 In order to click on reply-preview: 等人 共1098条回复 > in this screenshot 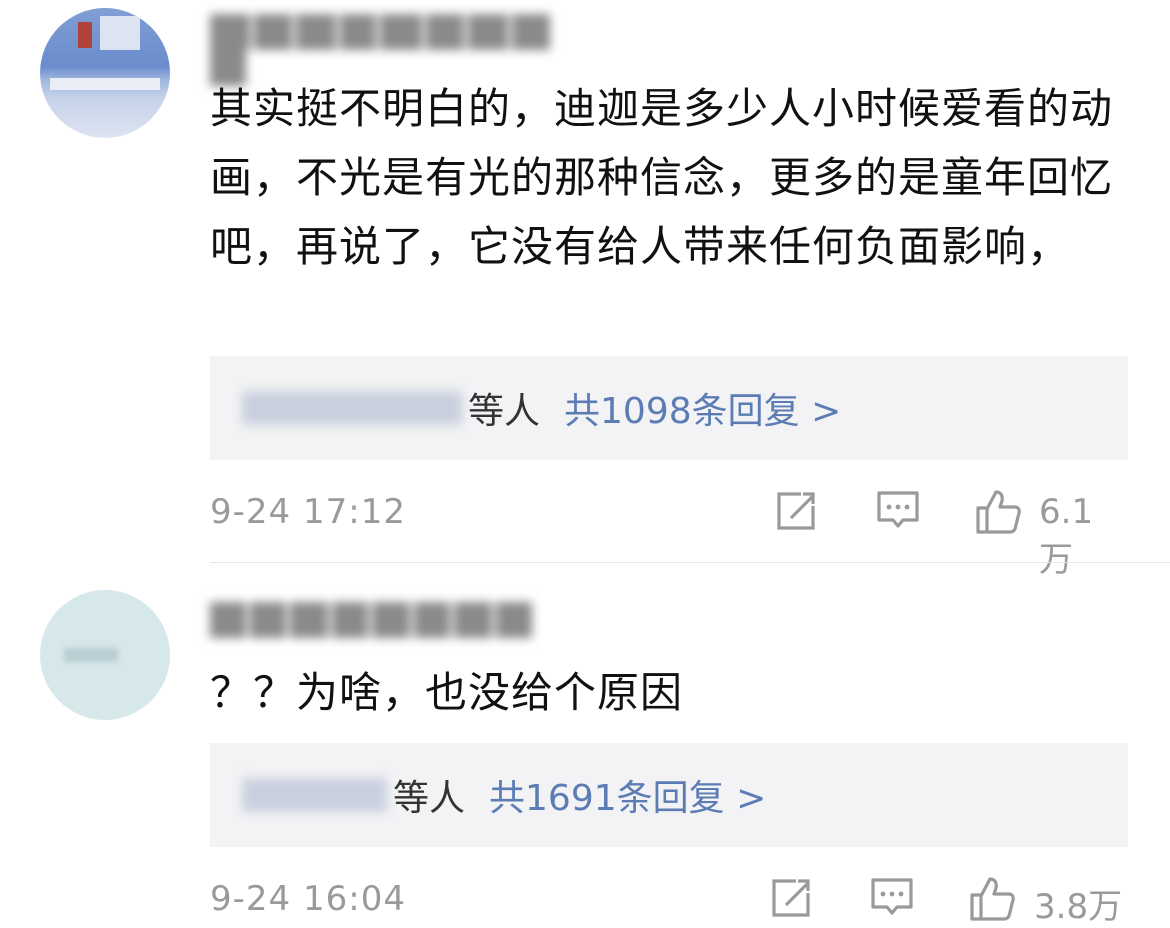, I will do `click(669, 408)`.